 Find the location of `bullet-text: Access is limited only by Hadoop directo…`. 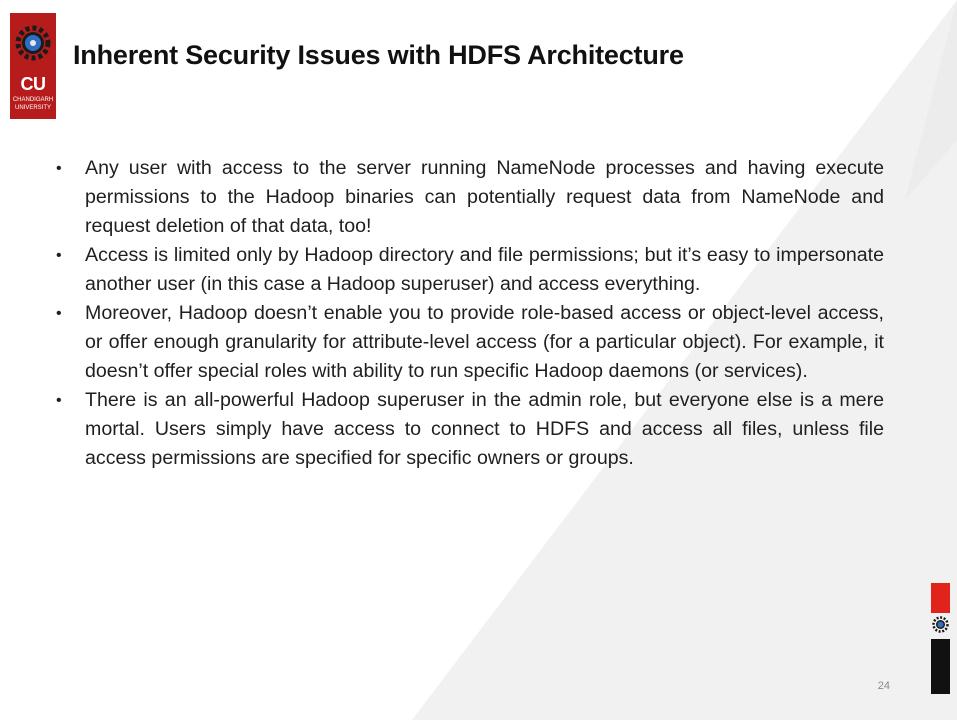

bullet-text: Access is limited only by Hadoop directo… is located at coordinates (484, 269).